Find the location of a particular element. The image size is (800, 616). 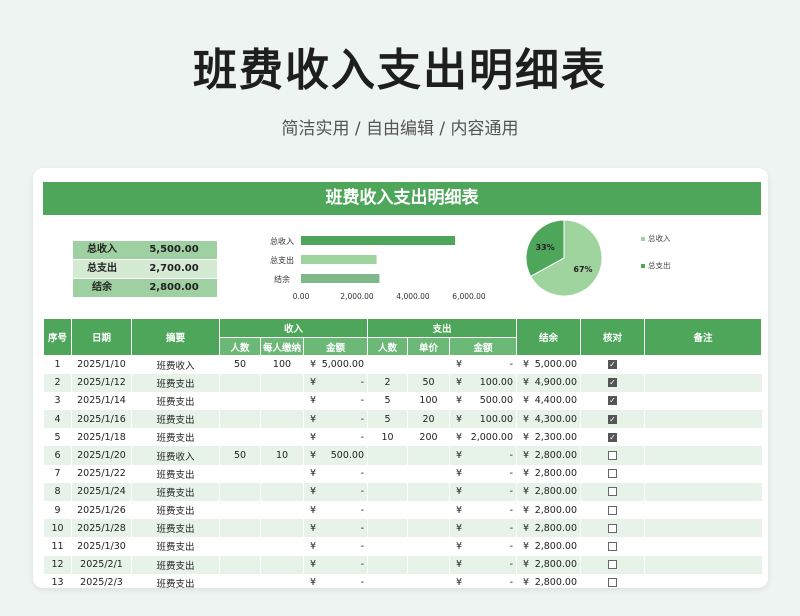

cell-out-people: 5 is located at coordinates (387, 401).